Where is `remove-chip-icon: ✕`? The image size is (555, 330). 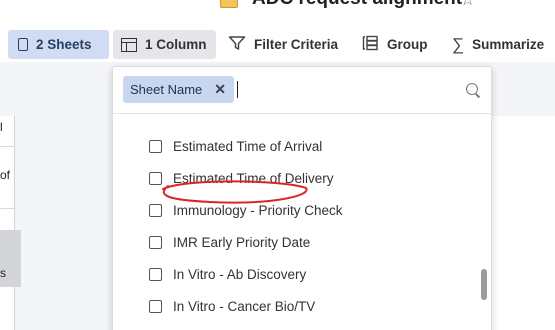 remove-chip-icon: ✕ is located at coordinates (220, 89).